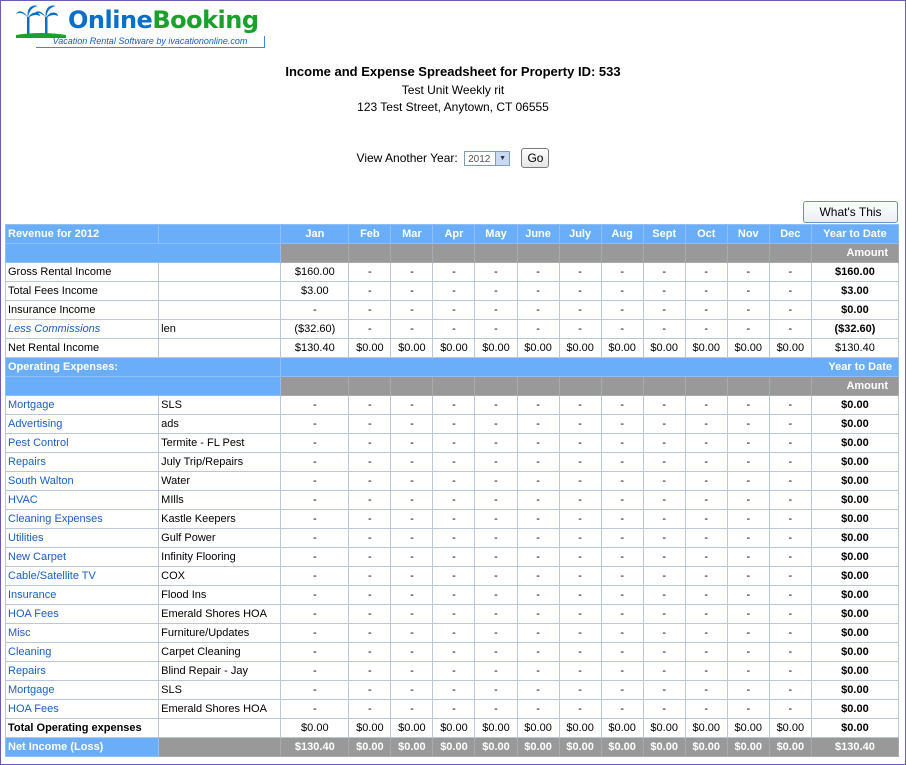  What do you see at coordinates (452, 424) in the screenshot?
I see `expense-row: Advertising ads - - - - - - - - - - - - $0.00` at bounding box center [452, 424].